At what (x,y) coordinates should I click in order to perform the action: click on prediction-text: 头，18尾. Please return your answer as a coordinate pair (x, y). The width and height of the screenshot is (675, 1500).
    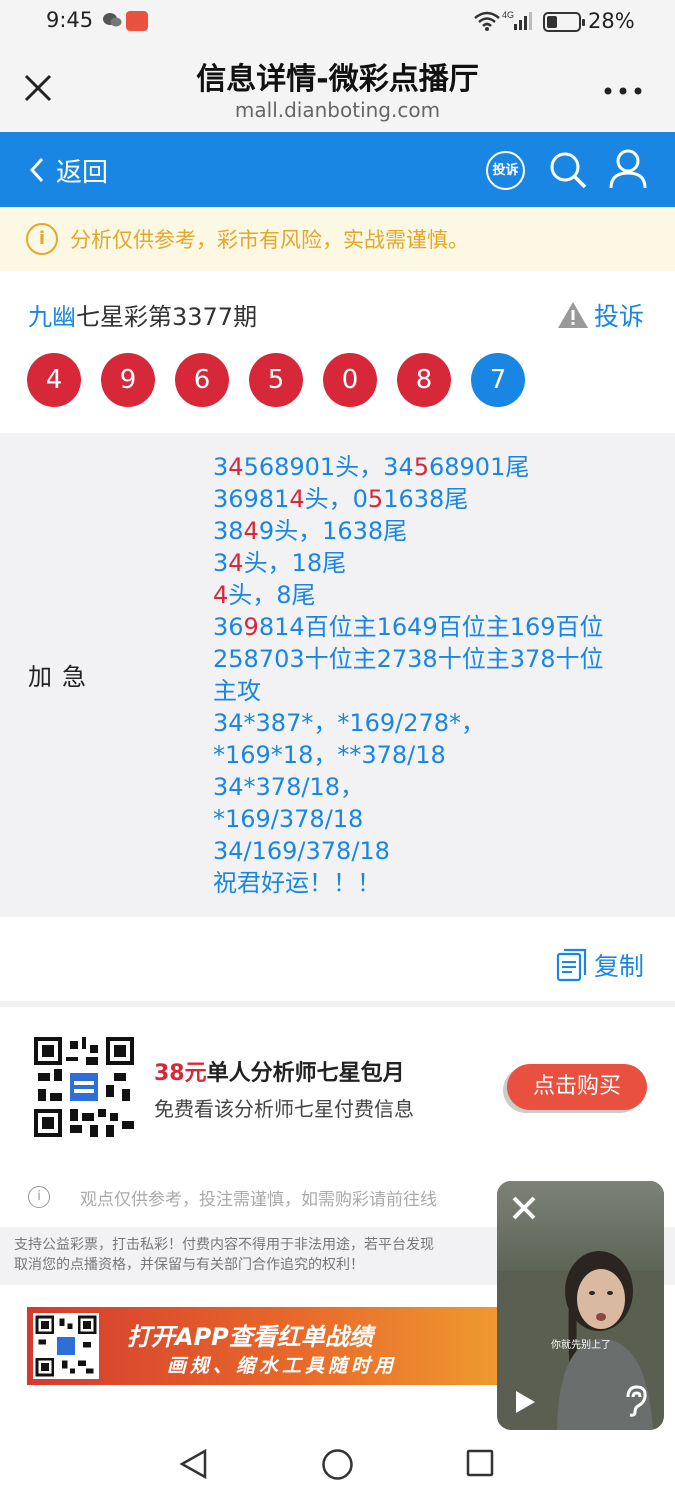
    Looking at the image, I should click on (295, 563).